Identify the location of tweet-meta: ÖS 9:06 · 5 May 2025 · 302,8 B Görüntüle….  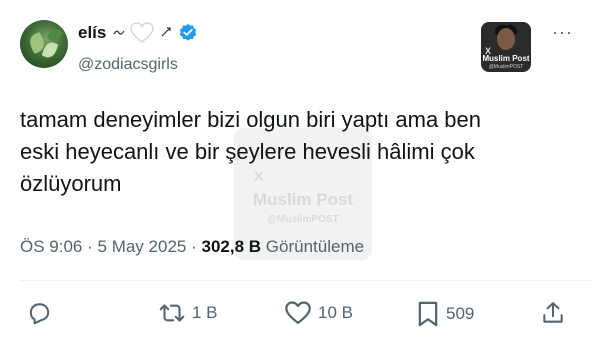
(192, 247).